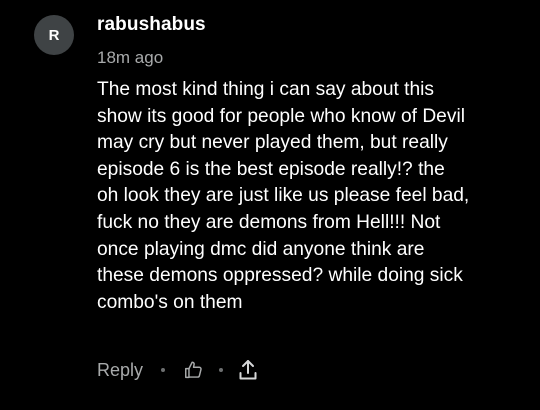  Describe the element at coordinates (266, 89) in the screenshot. I see `comment-body-line: The most kind thing i can say about this` at that location.